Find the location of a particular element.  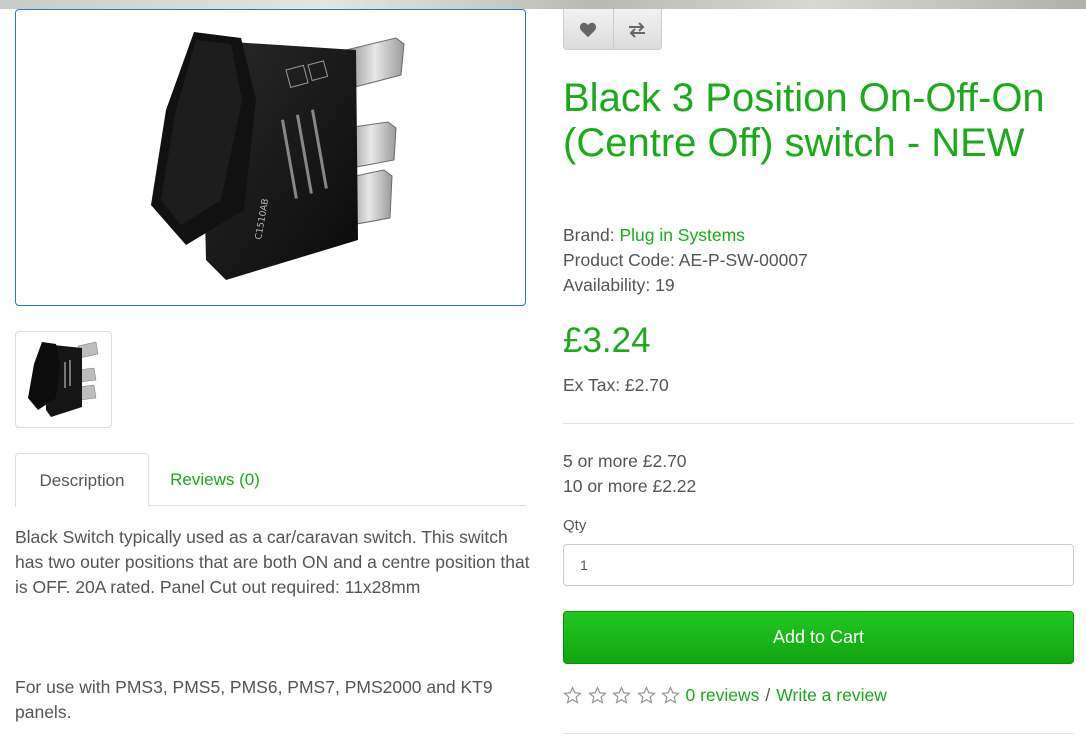

qty-label: Qty is located at coordinates (575, 525).